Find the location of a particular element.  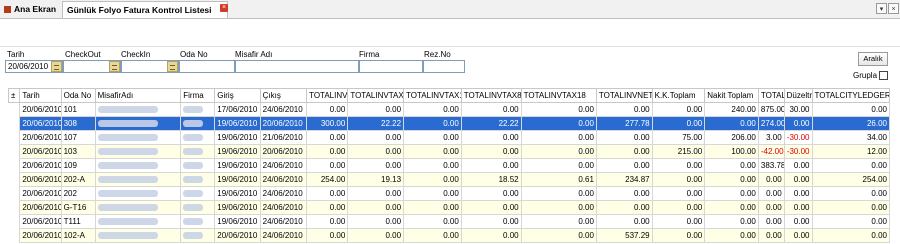

column-header: TOTALINVTAX8 is located at coordinates (491, 95).